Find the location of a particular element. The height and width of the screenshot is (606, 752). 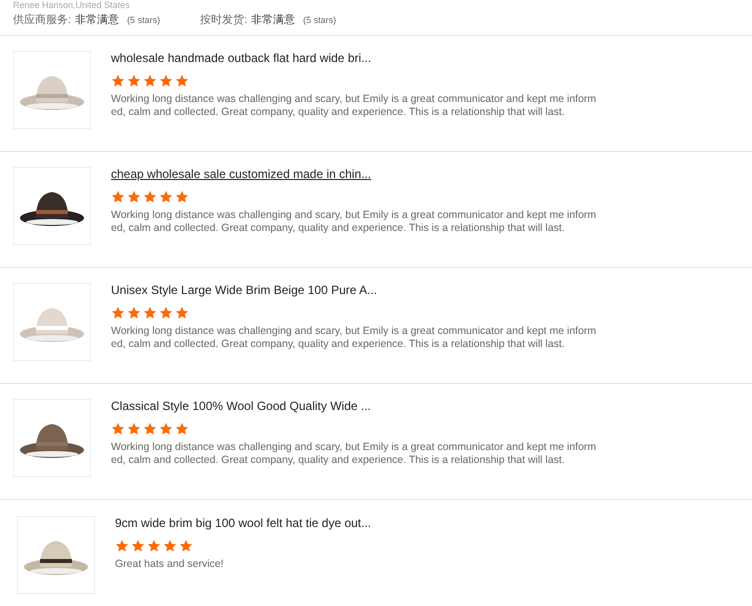

rating-label: 供应商服务: is located at coordinates (42, 19).